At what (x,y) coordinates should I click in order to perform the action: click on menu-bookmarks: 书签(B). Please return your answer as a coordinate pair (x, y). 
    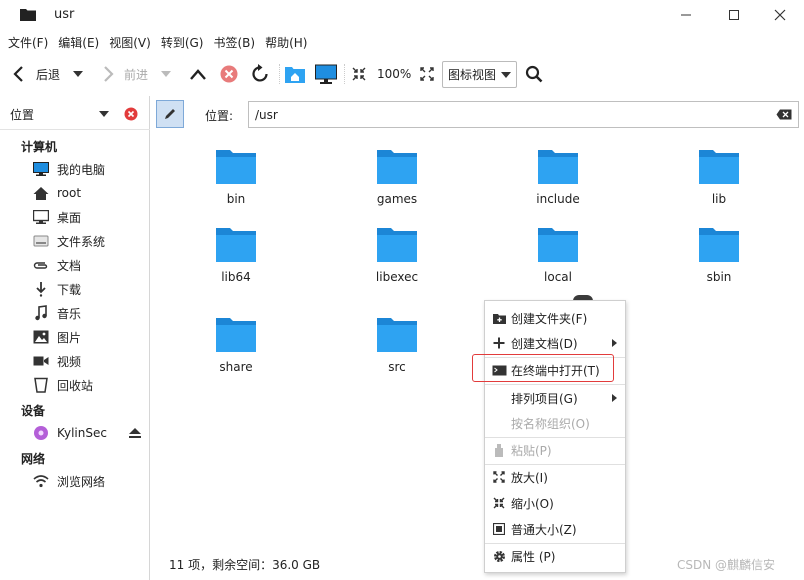
    Looking at the image, I should click on (234, 43).